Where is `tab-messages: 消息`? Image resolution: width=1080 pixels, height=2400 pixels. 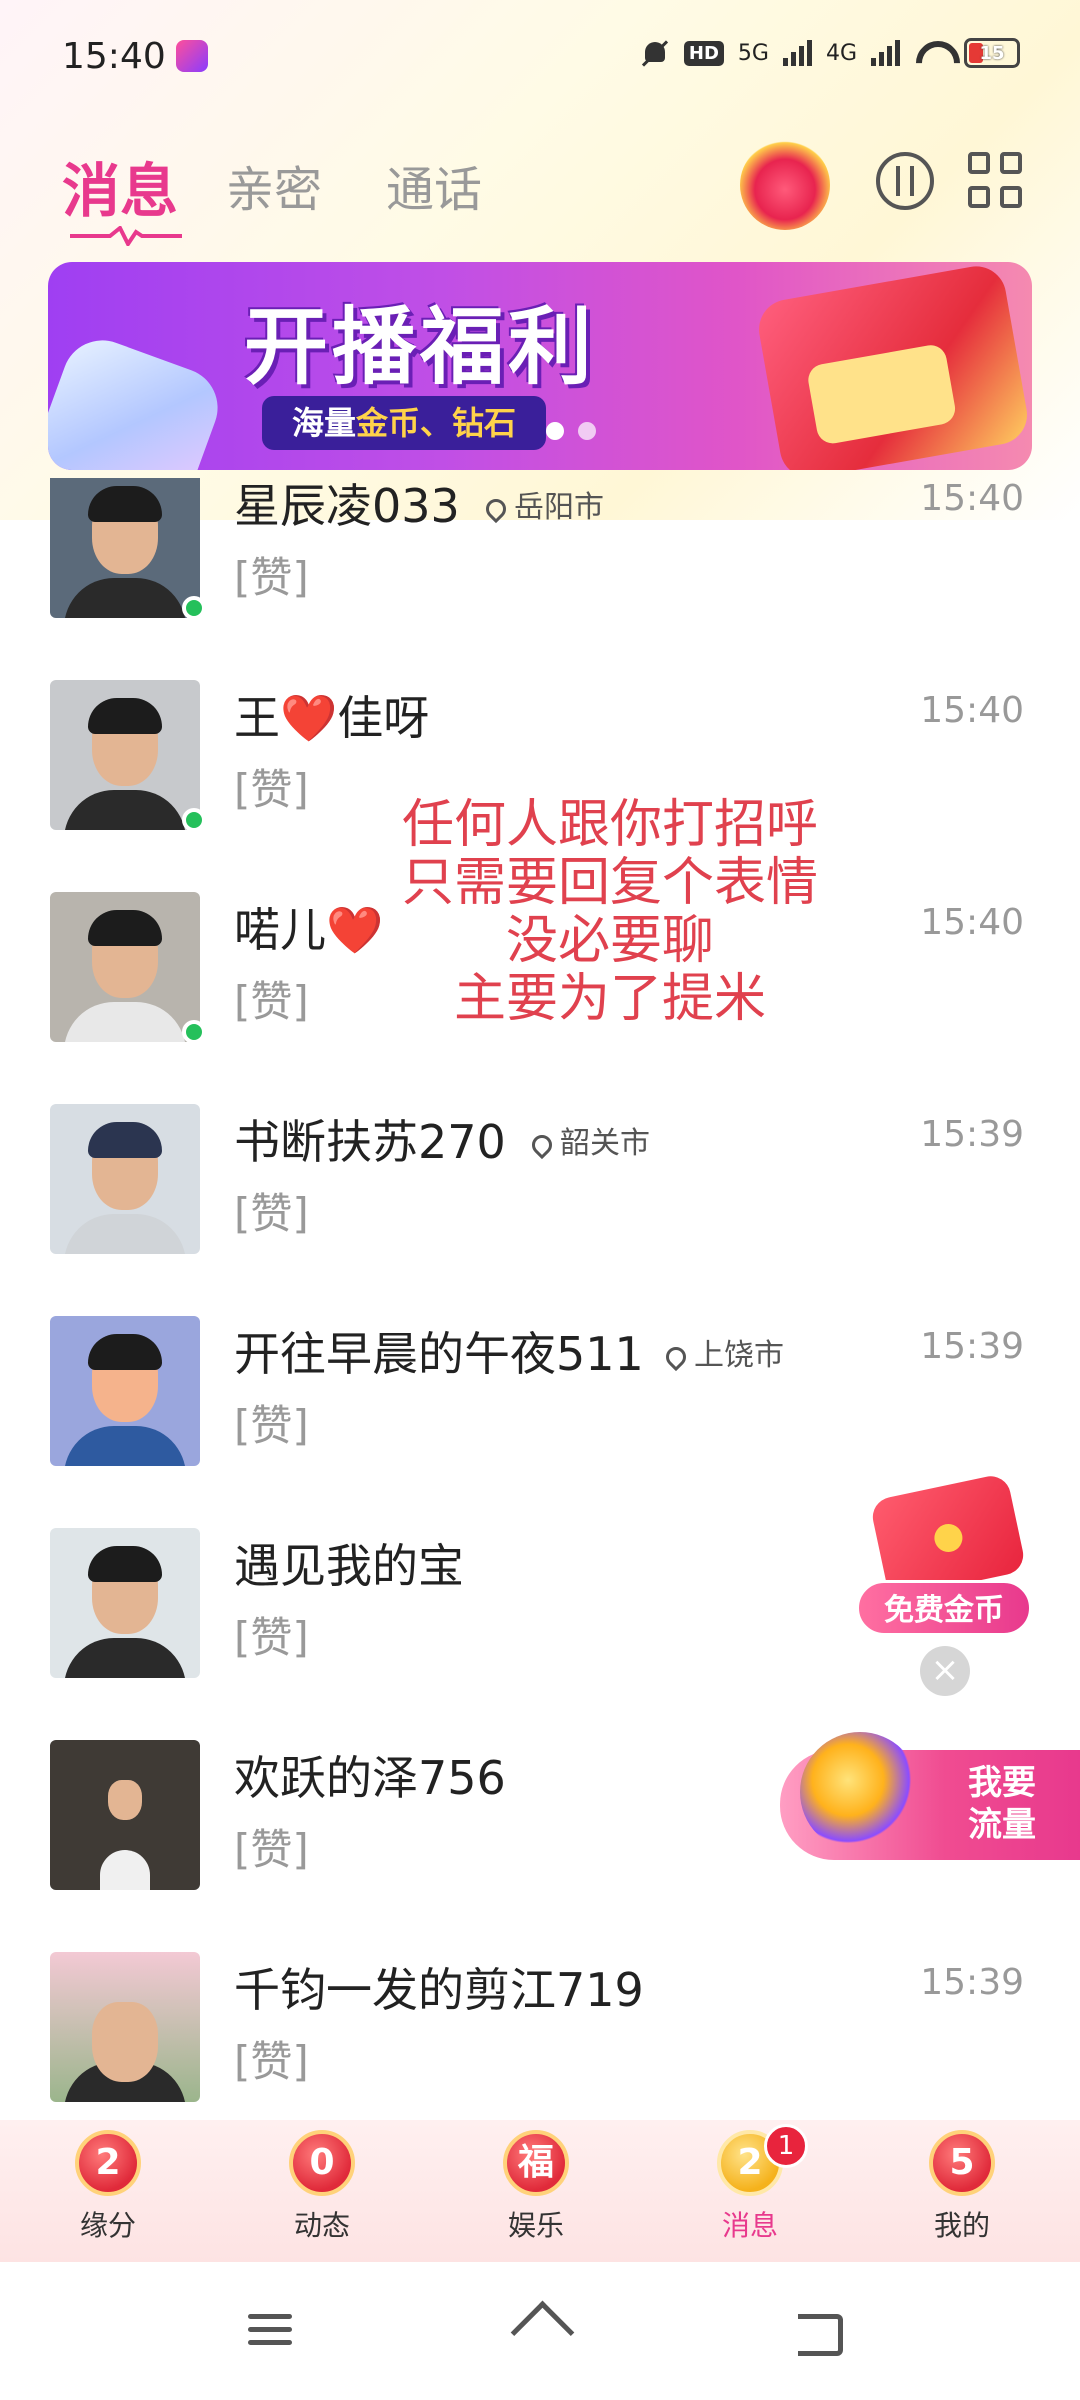 tab-messages: 消息 is located at coordinates (120, 186).